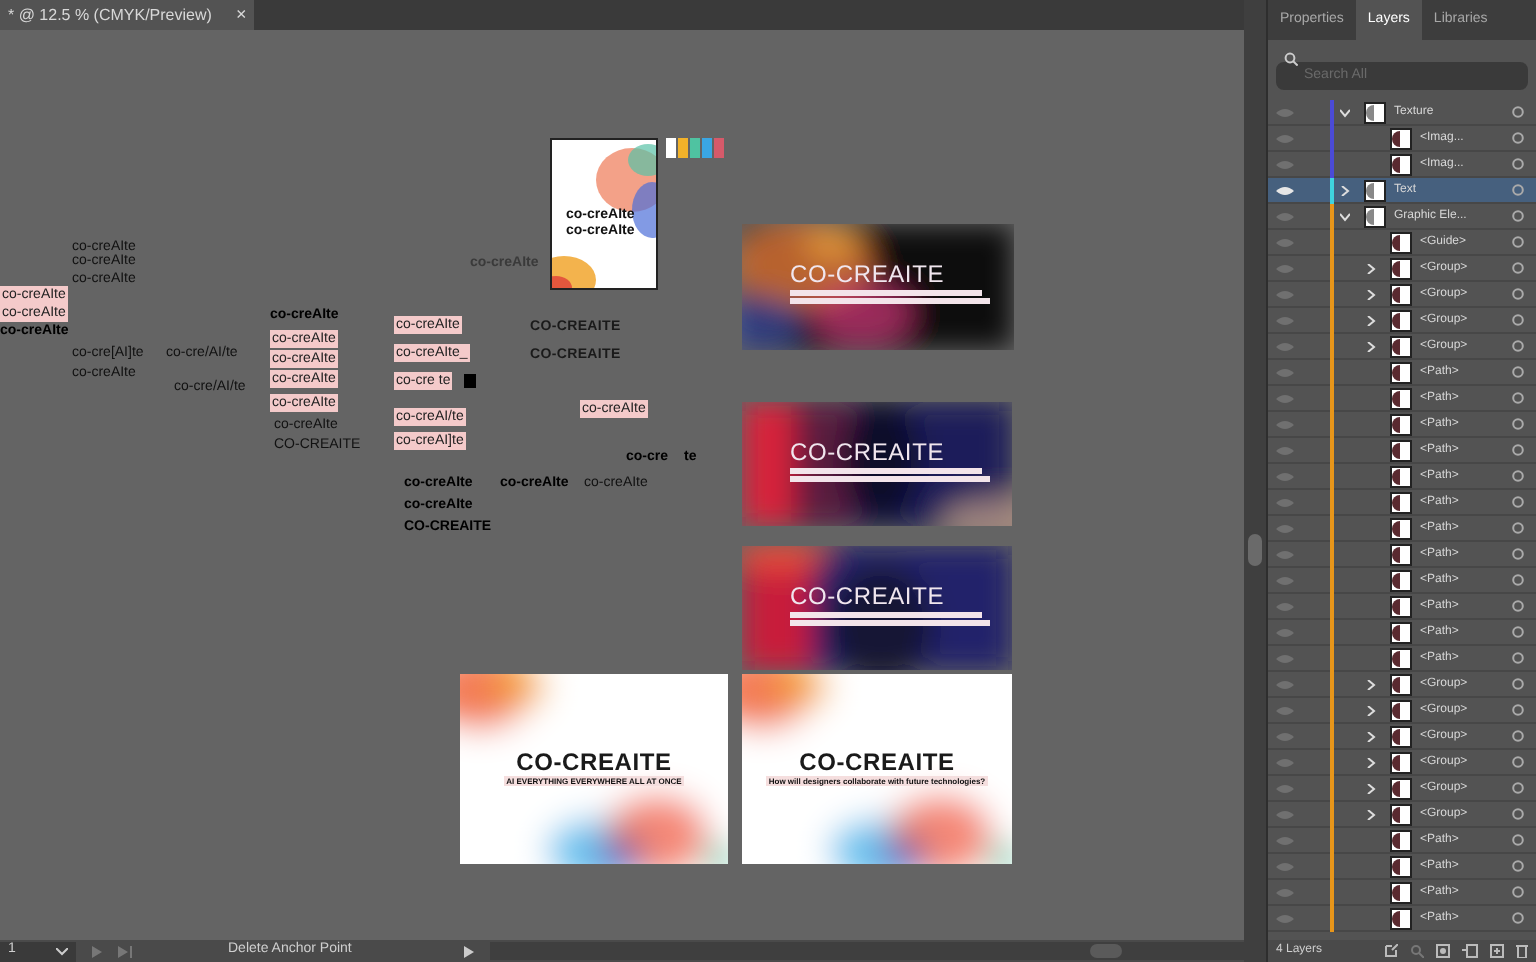 This screenshot has height=962, width=1536. I want to click on export-icon, so click(1391, 951).